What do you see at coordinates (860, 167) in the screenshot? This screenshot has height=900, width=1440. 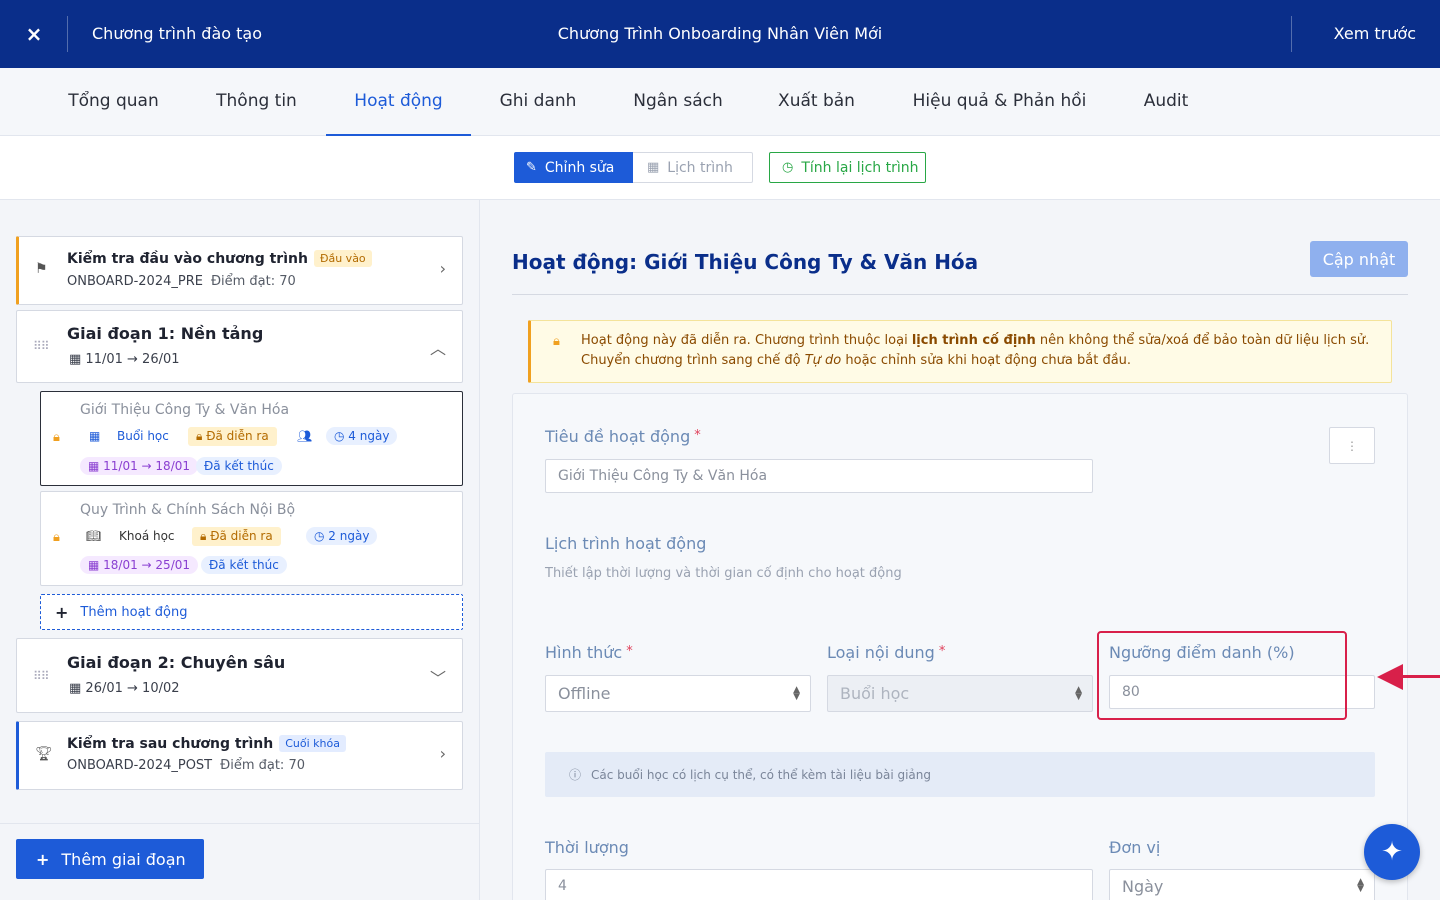 I see `recalc-schedule-label: Tính lại lịch trình` at bounding box center [860, 167].